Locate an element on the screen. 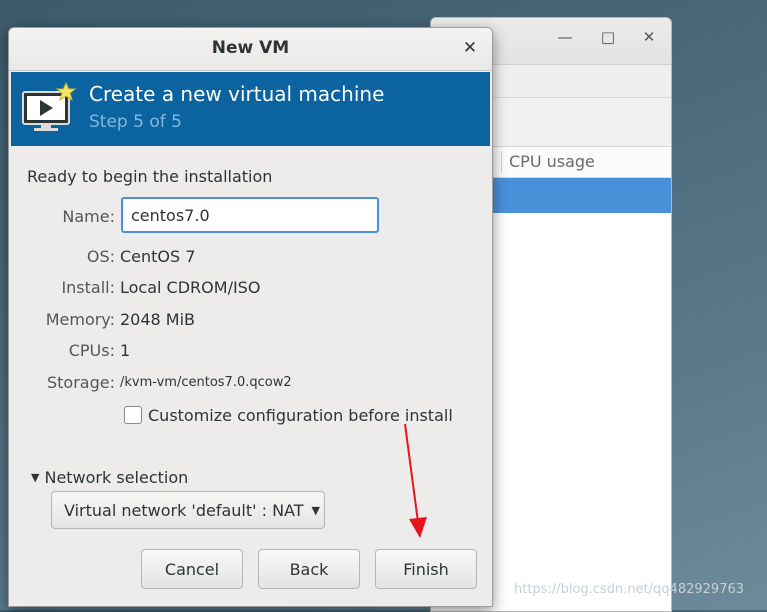 This screenshot has height=612, width=767. customize-checkbox-row: Customize configuration before install is located at coordinates (288, 415).